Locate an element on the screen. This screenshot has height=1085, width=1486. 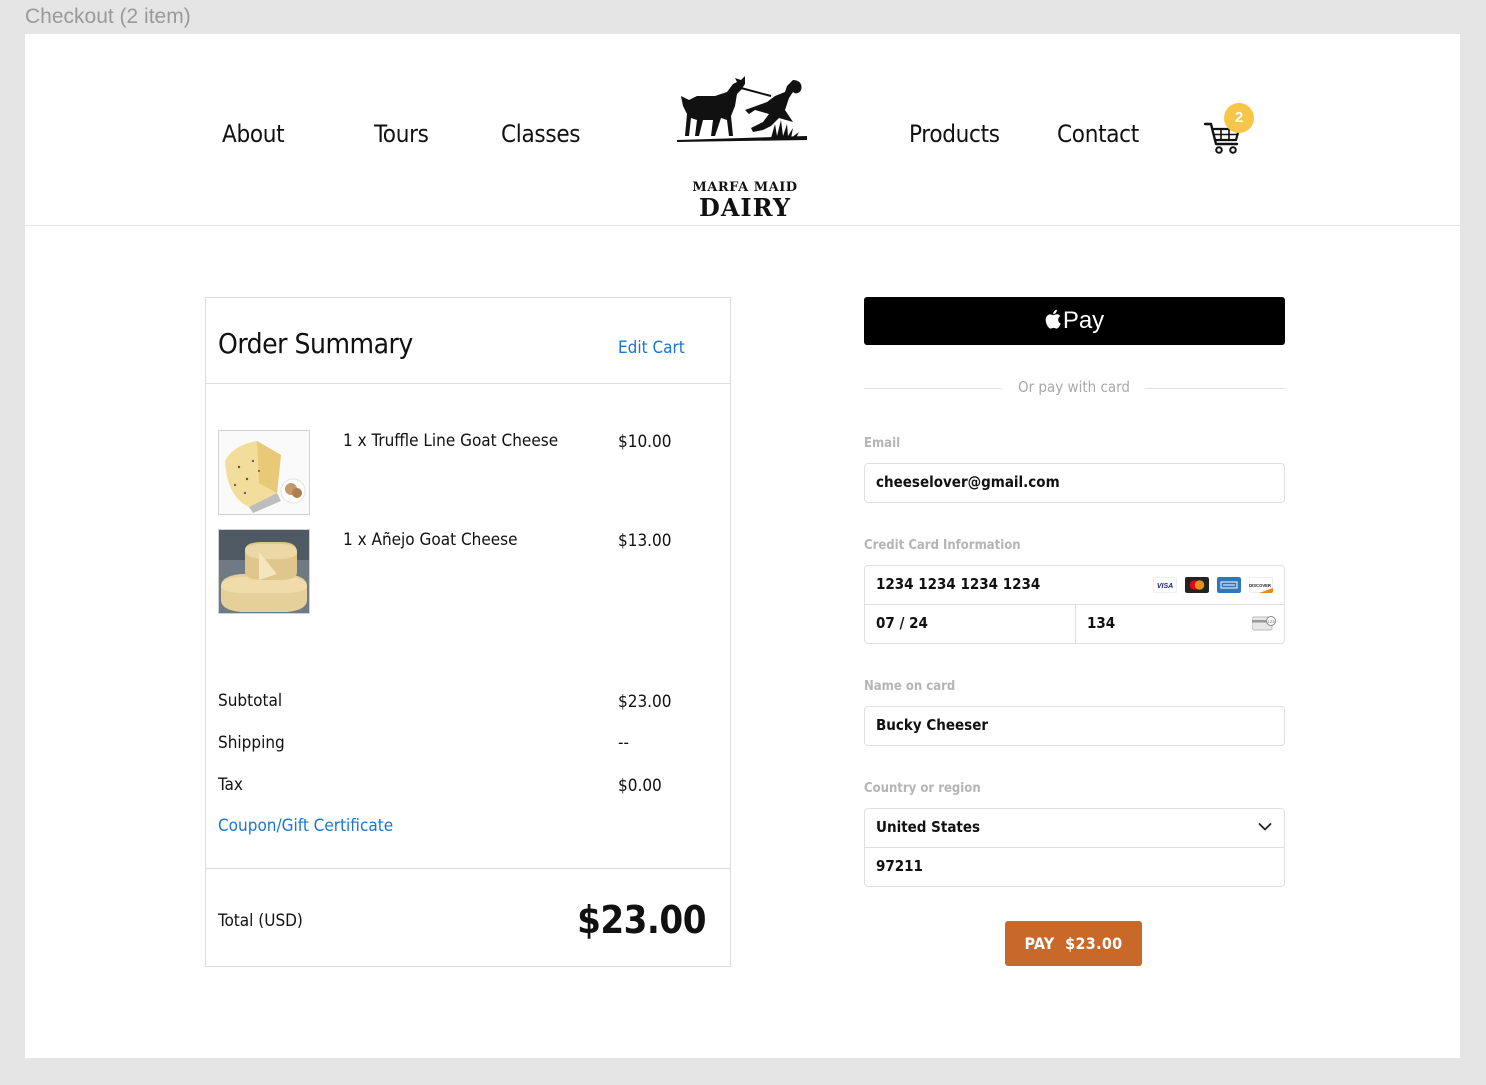
apple-pay-button: Pay is located at coordinates (1074, 321).